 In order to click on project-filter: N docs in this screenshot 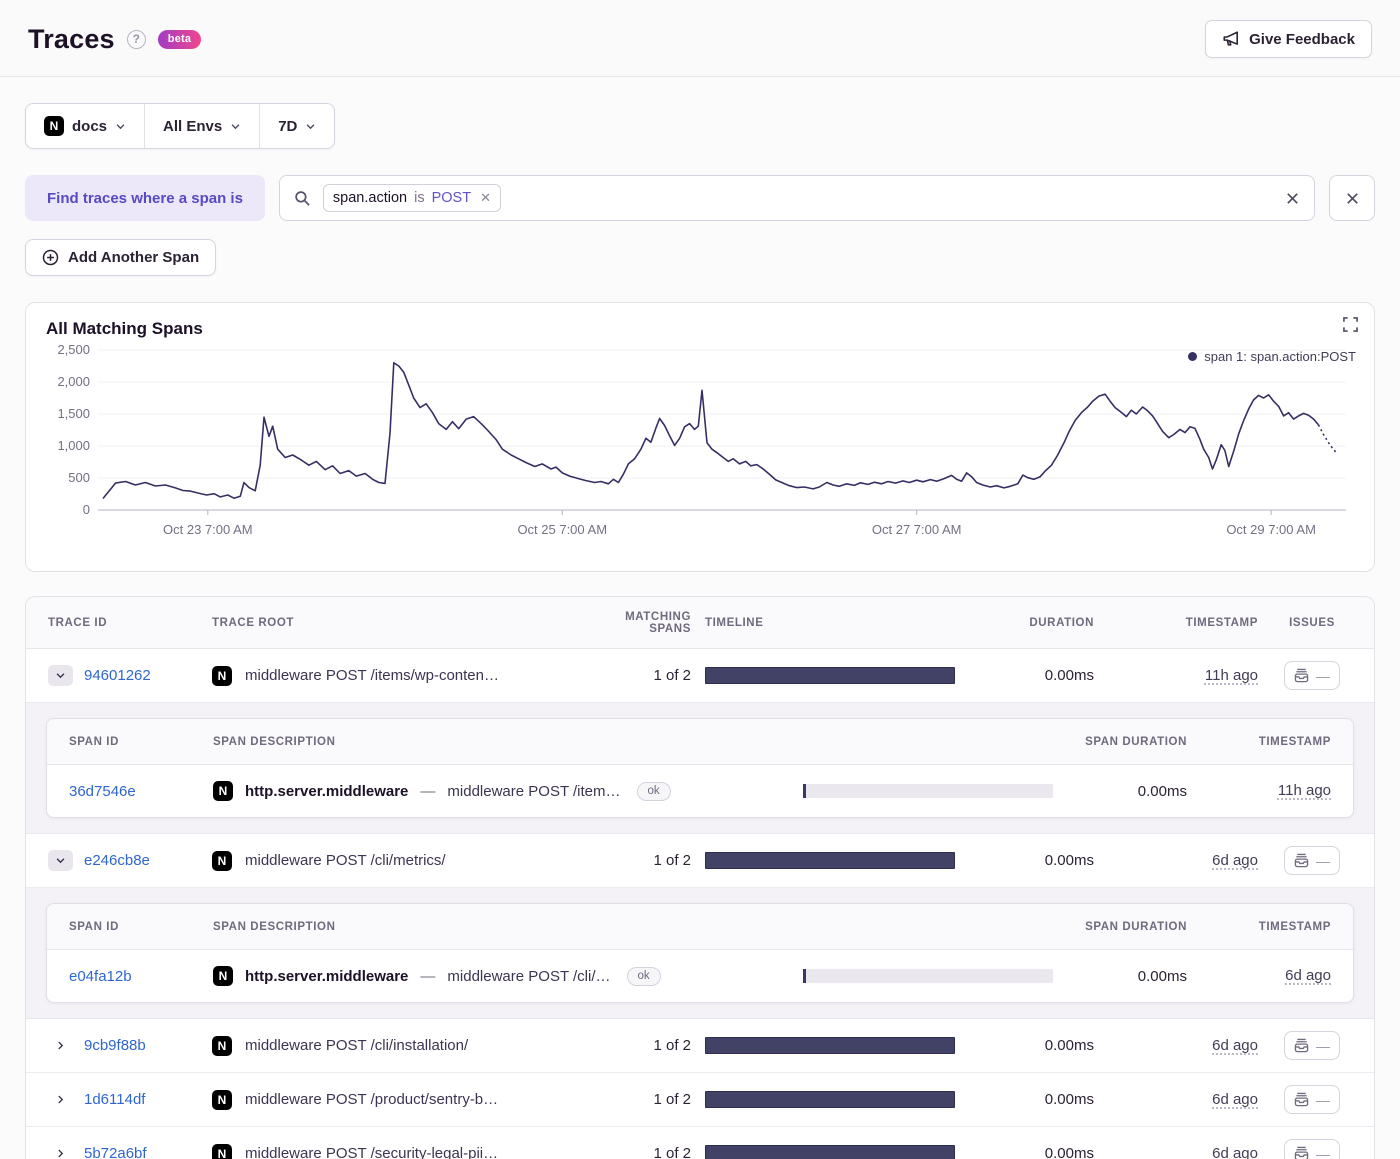, I will do `click(85, 126)`.